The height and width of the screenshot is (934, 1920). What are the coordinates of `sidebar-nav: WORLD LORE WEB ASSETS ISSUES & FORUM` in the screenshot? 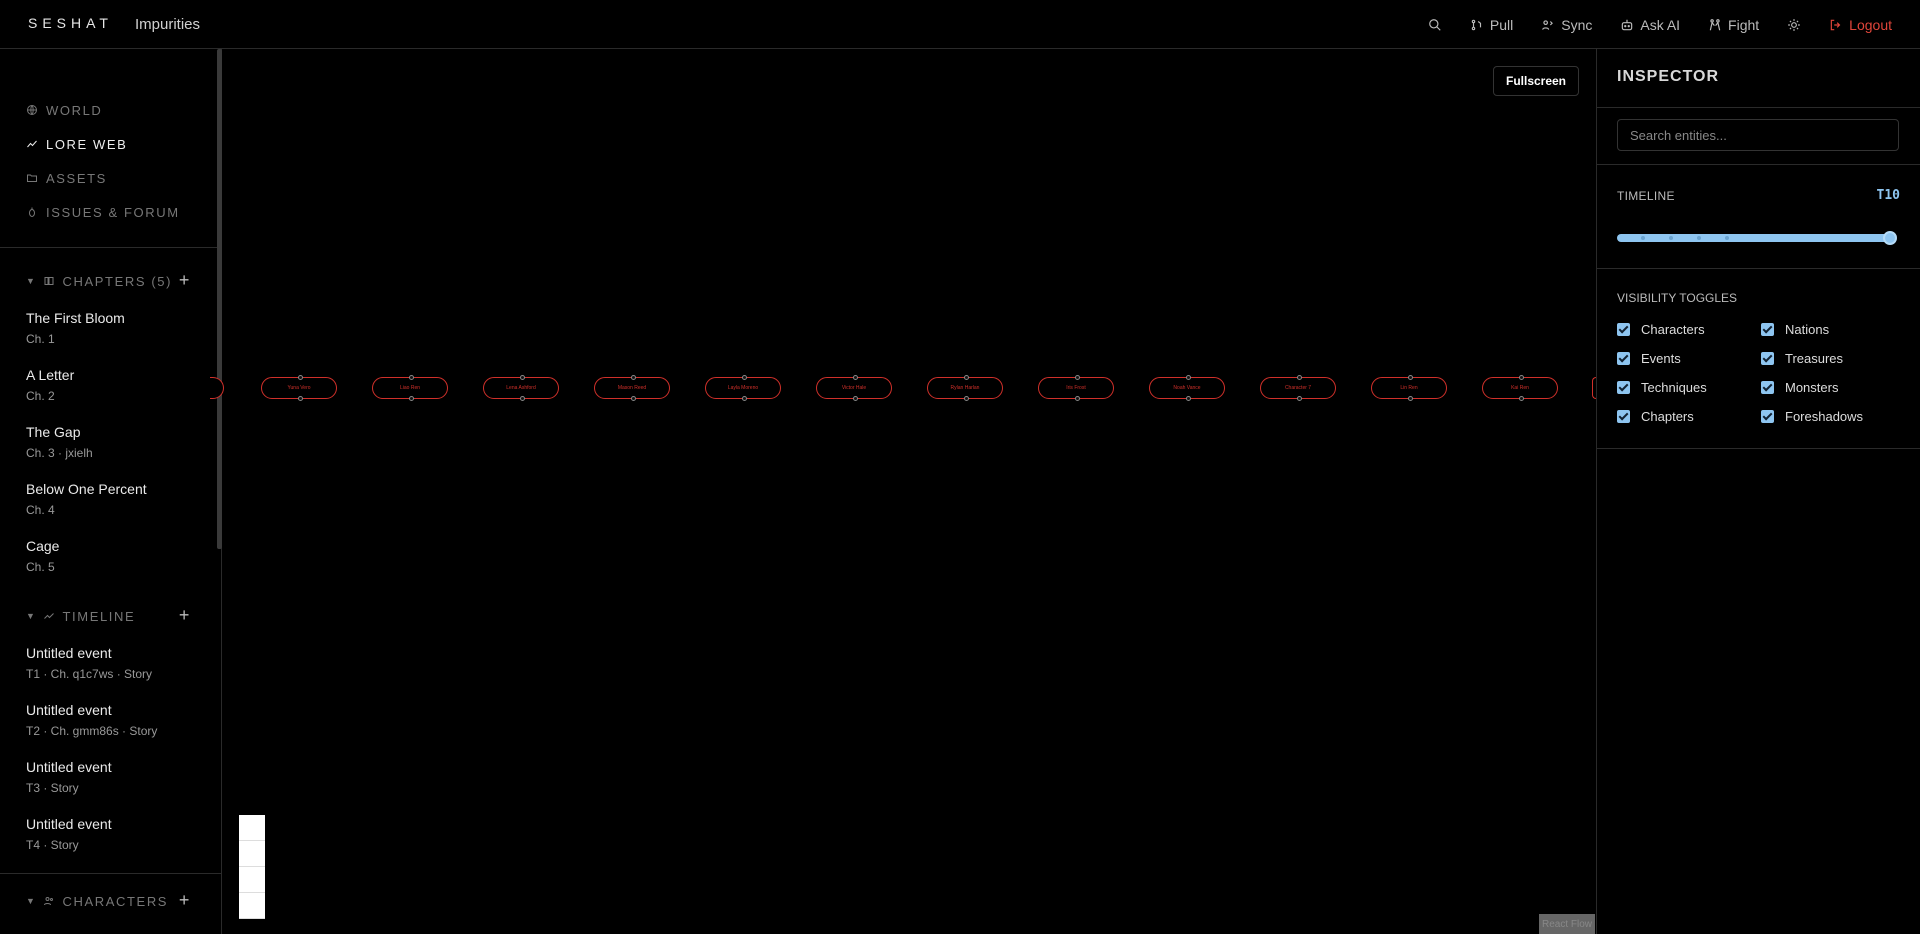 It's located at (110, 139).